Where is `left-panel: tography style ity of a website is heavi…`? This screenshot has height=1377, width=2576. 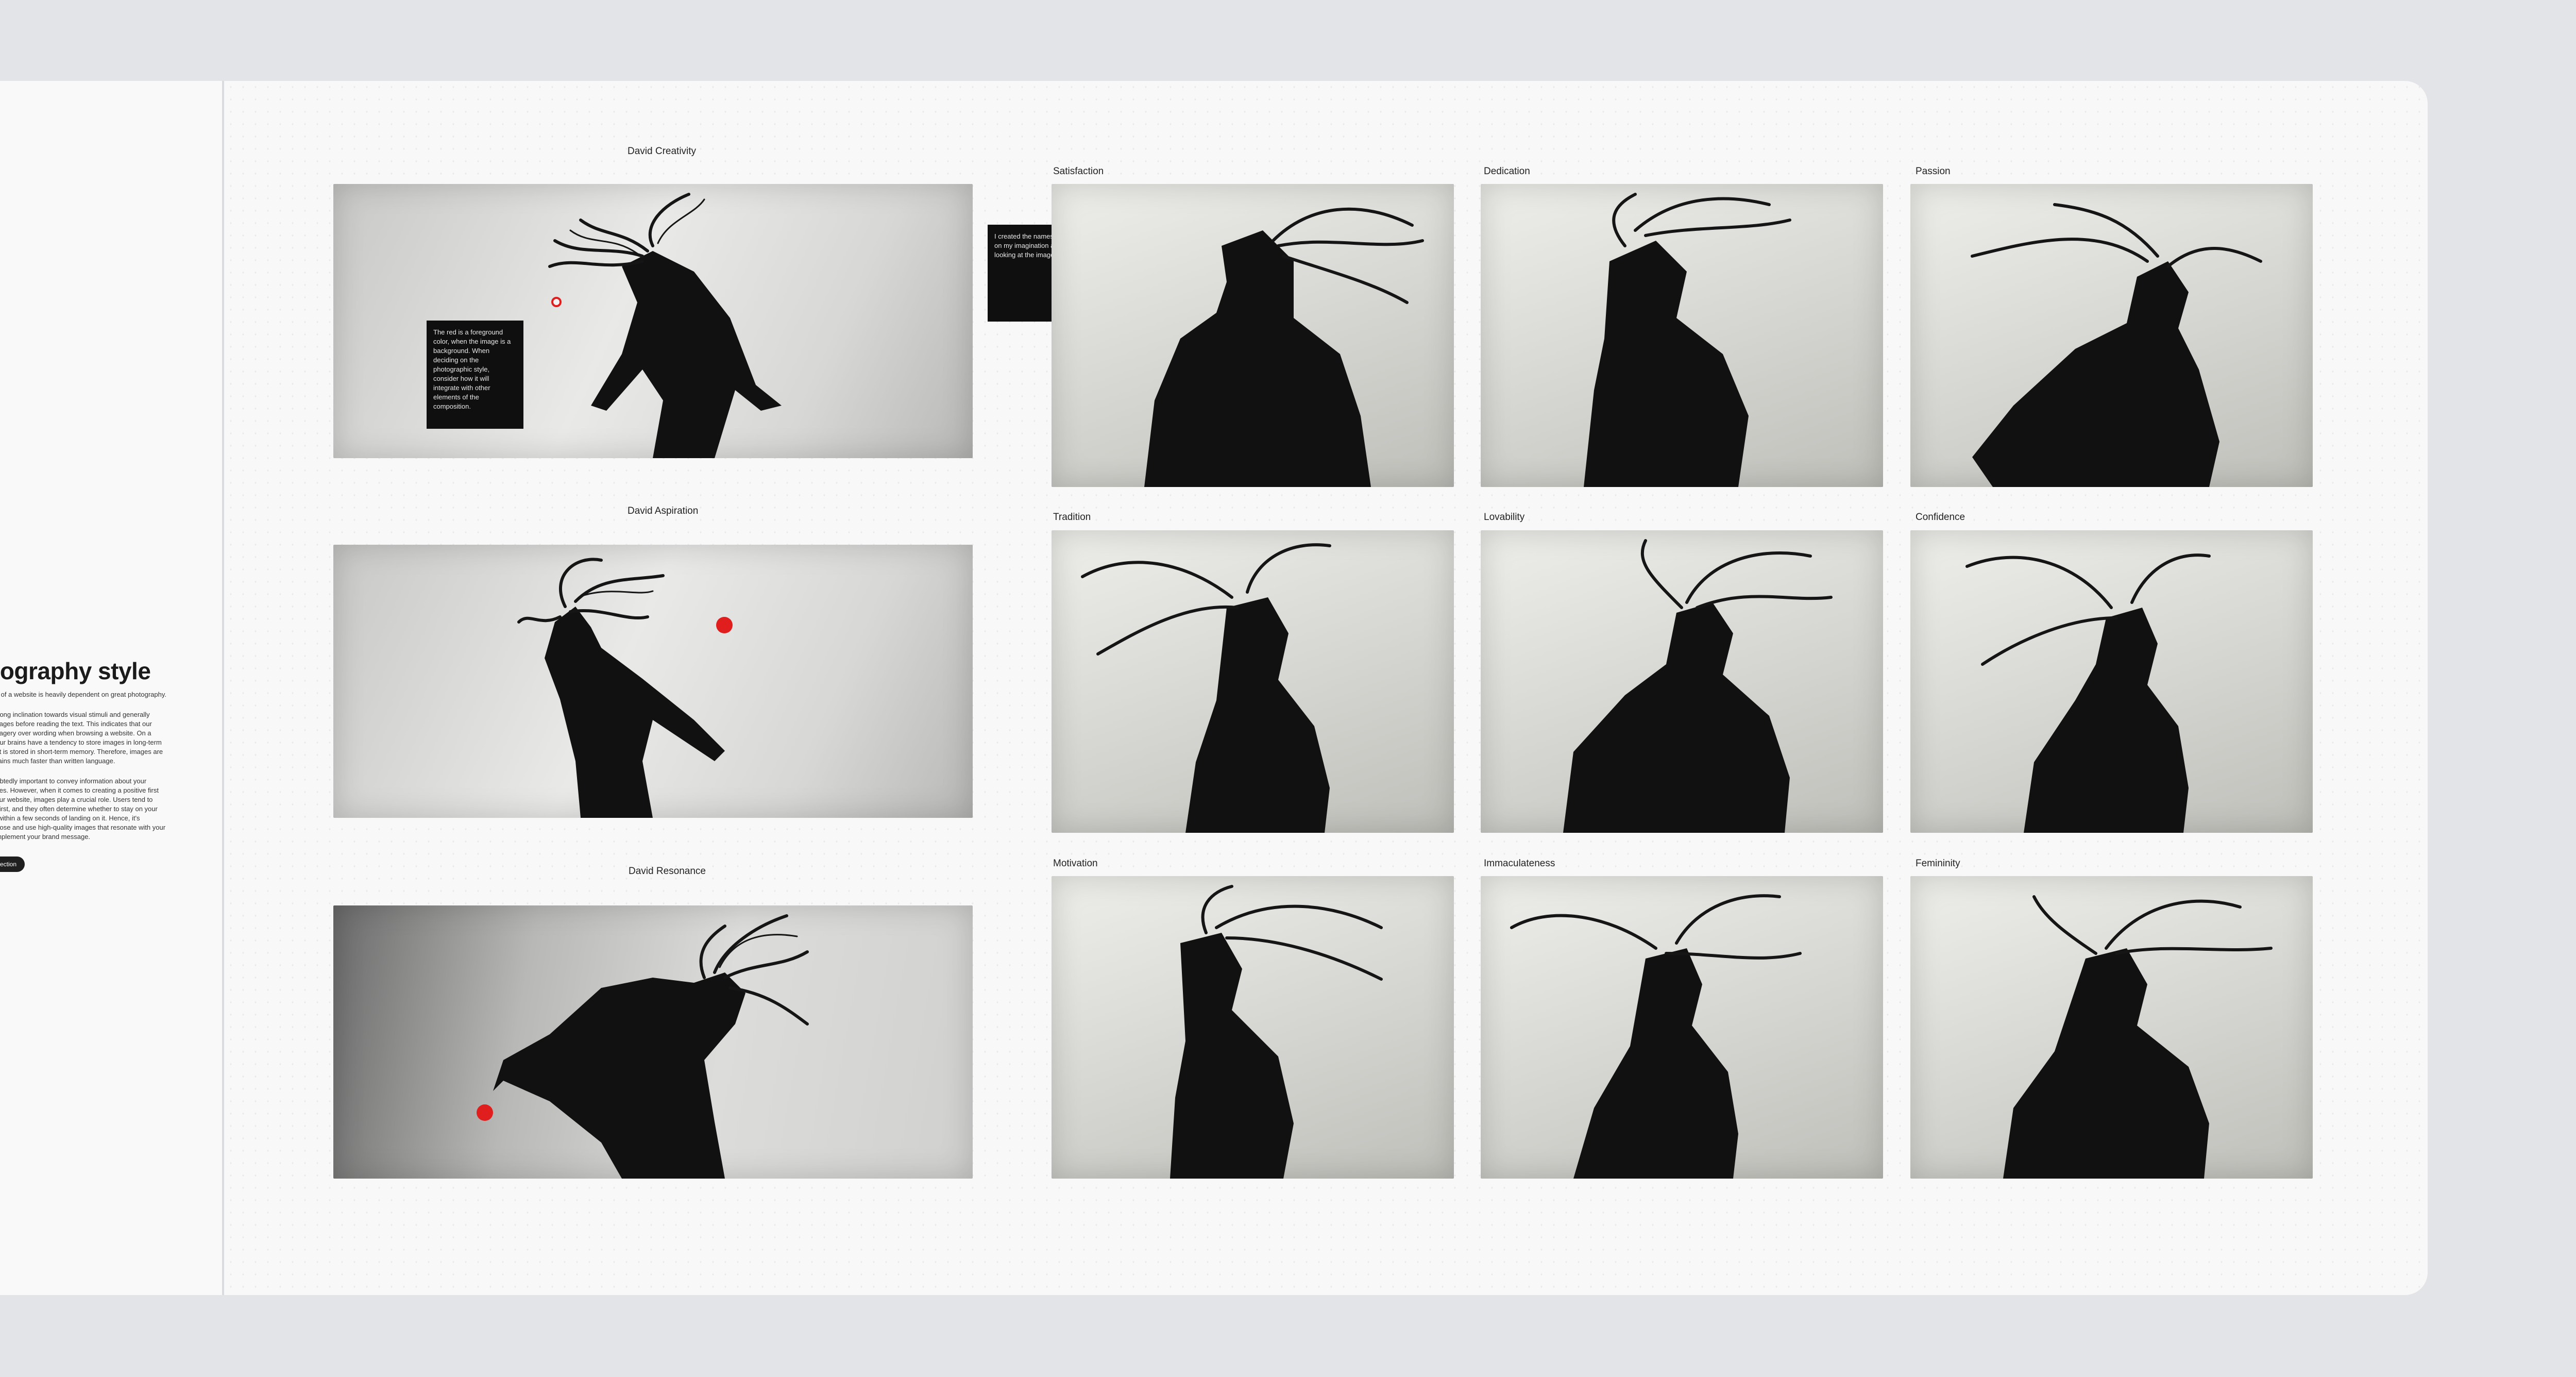
left-panel: tography style ity of a website is heavi… is located at coordinates (111, 688).